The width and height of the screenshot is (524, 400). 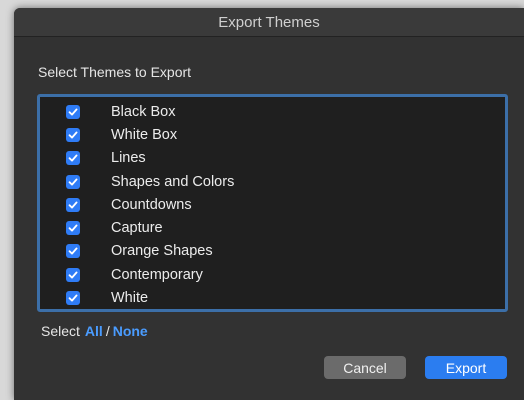 What do you see at coordinates (272, 227) in the screenshot?
I see `theme-row-capture: Capture` at bounding box center [272, 227].